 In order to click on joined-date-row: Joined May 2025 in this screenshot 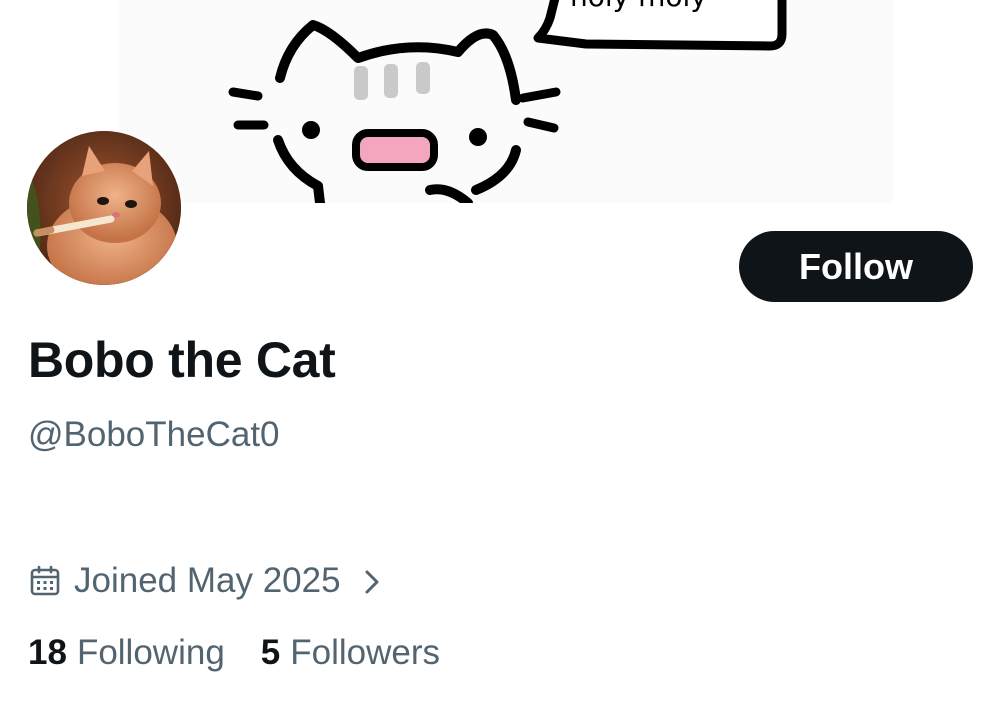, I will do `click(205, 581)`.